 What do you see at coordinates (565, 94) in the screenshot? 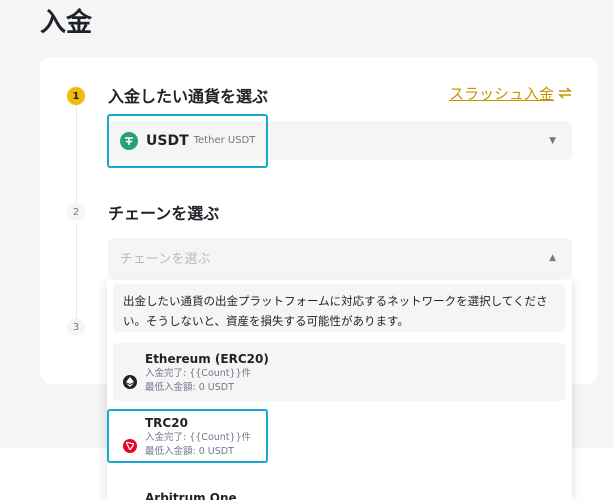
I see `swap-arrows-icon` at bounding box center [565, 94].